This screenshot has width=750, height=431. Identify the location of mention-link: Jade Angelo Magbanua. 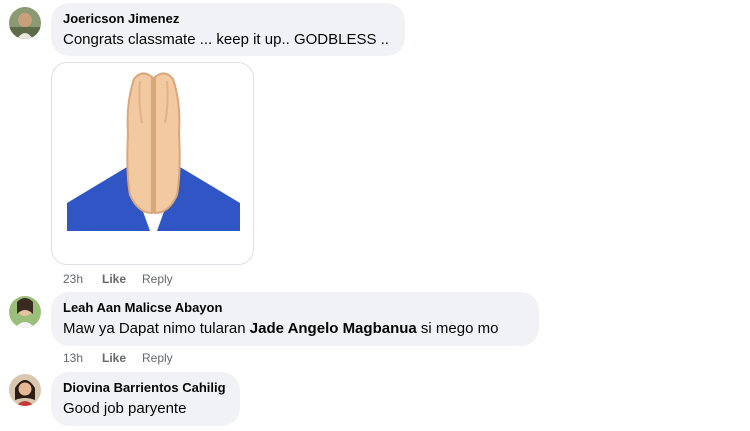
(333, 328).